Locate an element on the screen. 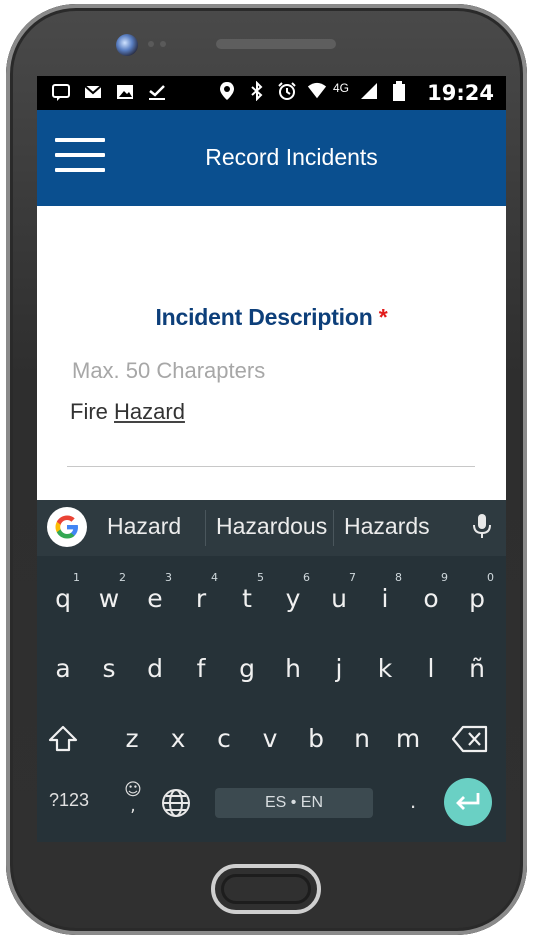  alarm-icon is located at coordinates (287, 91).